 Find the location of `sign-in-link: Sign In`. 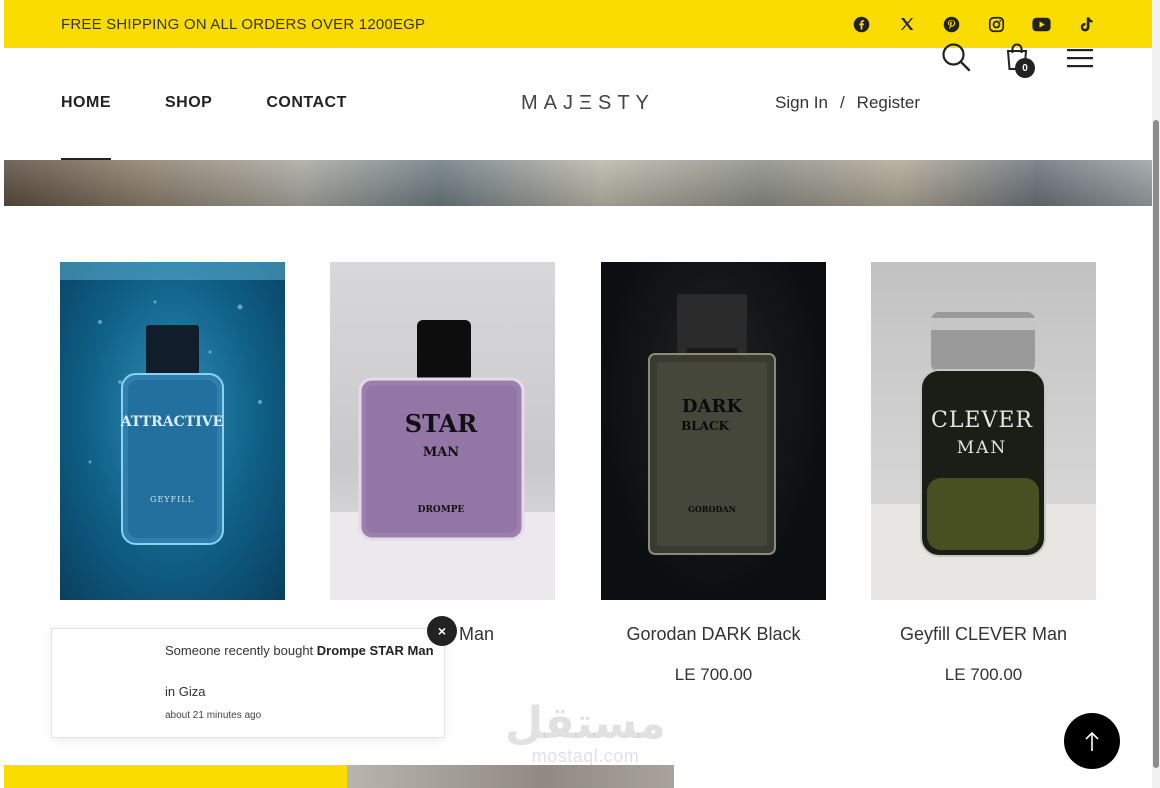

sign-in-link: Sign In is located at coordinates (801, 103).